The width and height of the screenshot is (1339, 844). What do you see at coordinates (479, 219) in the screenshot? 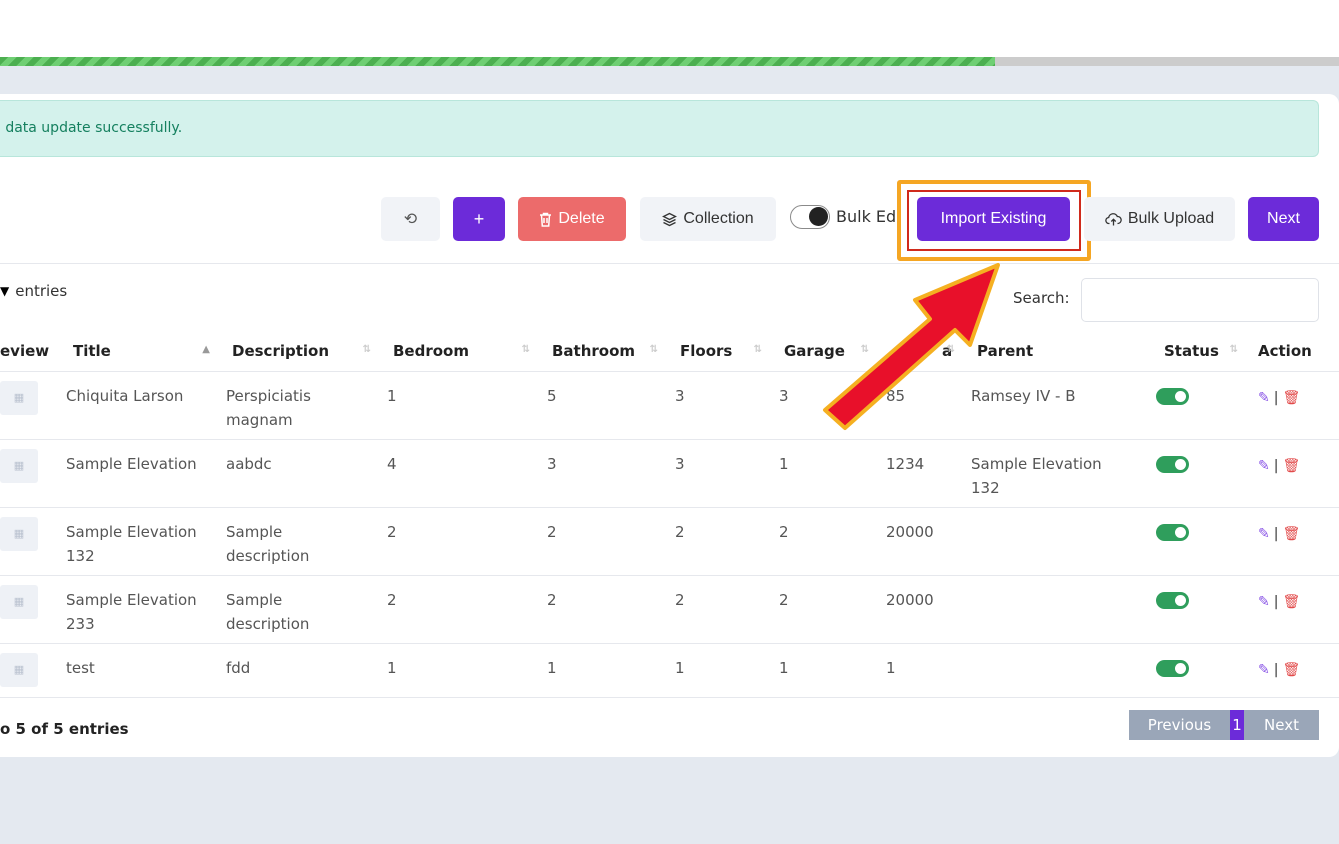
I see `add-button: +` at bounding box center [479, 219].